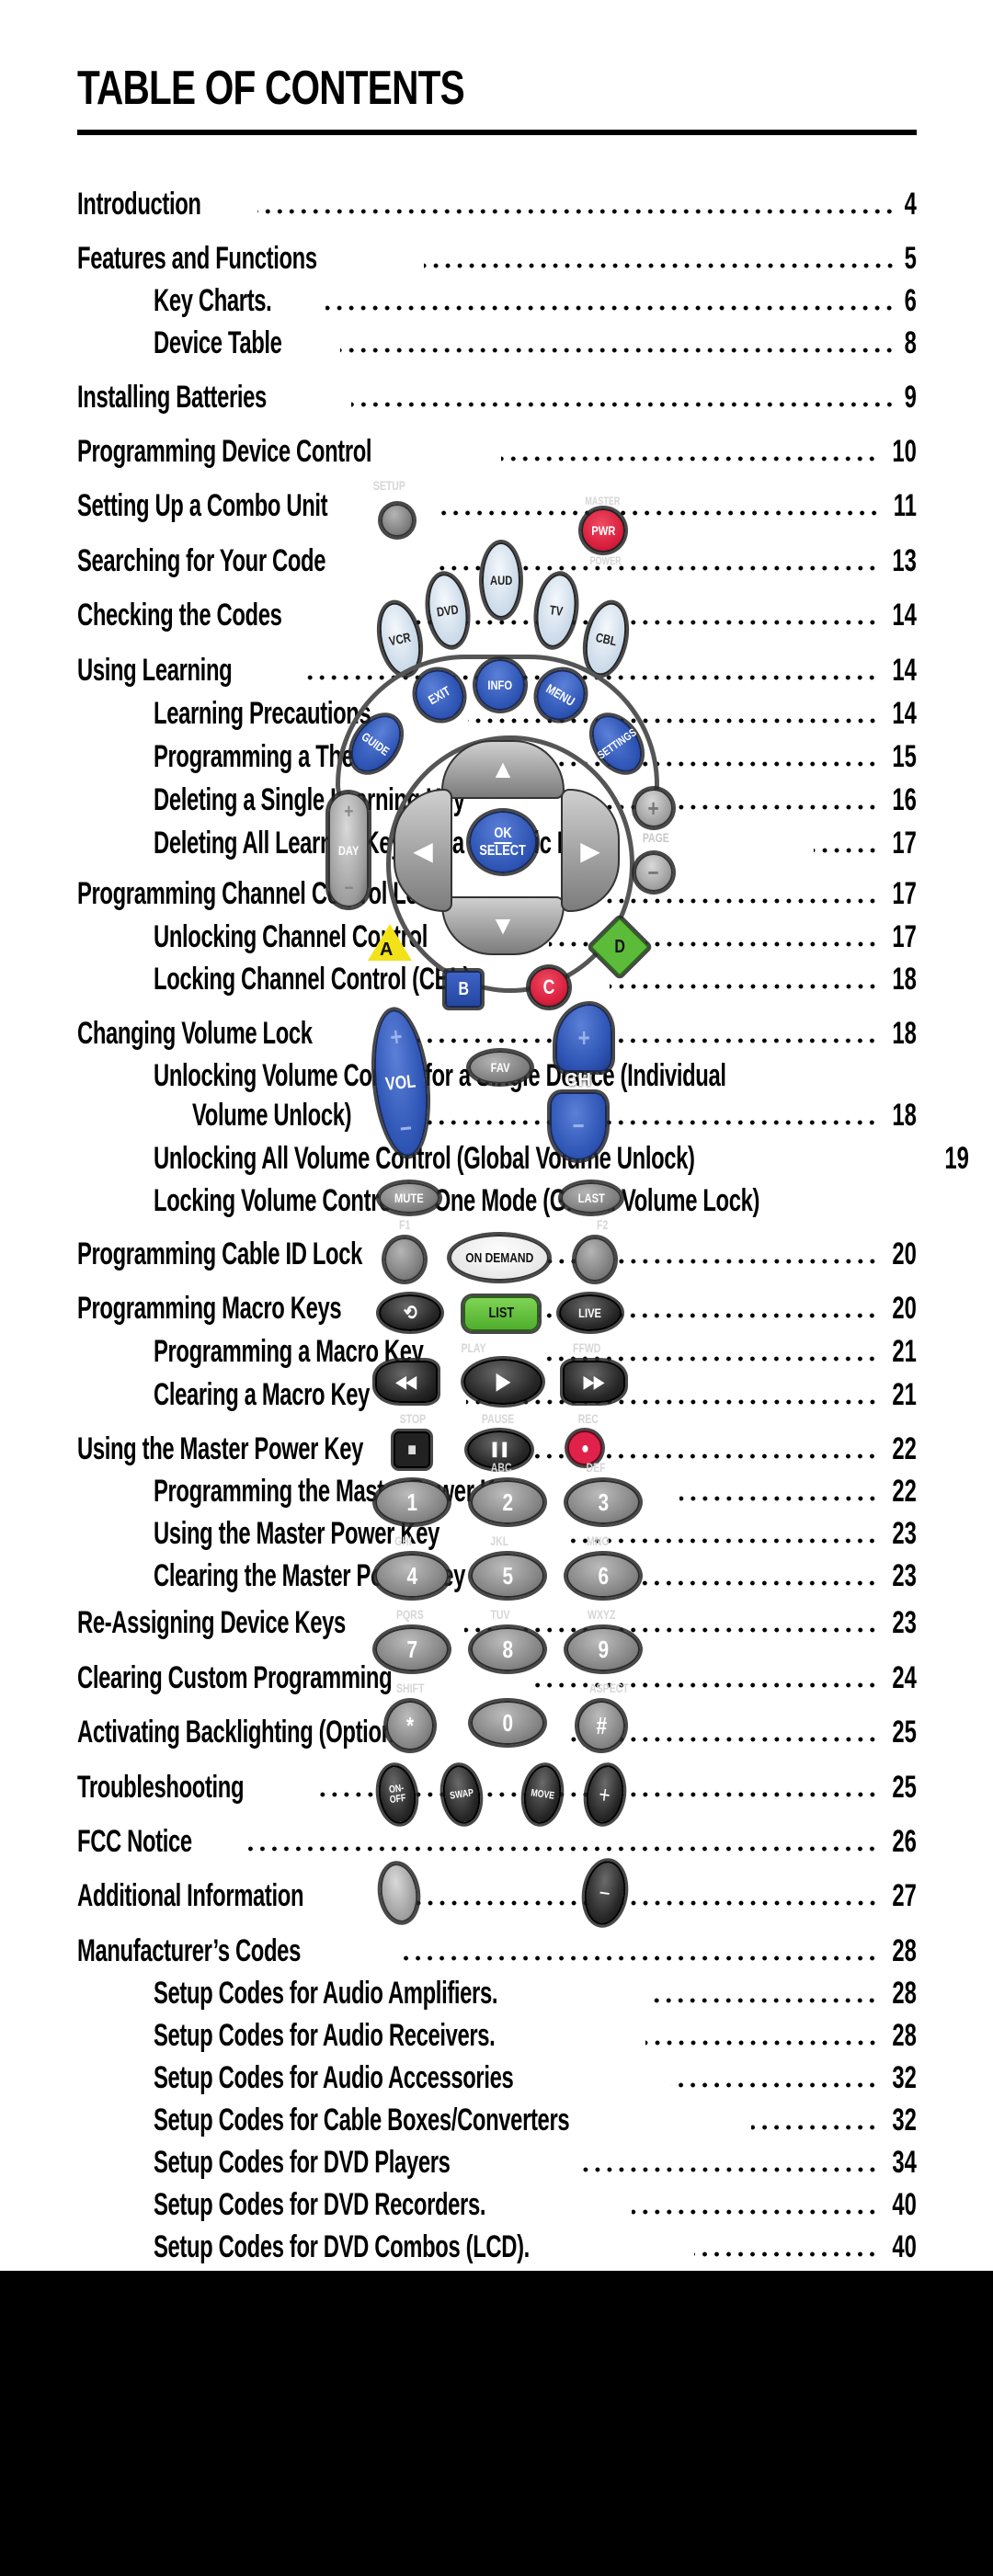 This screenshot has width=993, height=2576. Describe the element at coordinates (412, 1649) in the screenshot. I see `number-key: 7` at that location.